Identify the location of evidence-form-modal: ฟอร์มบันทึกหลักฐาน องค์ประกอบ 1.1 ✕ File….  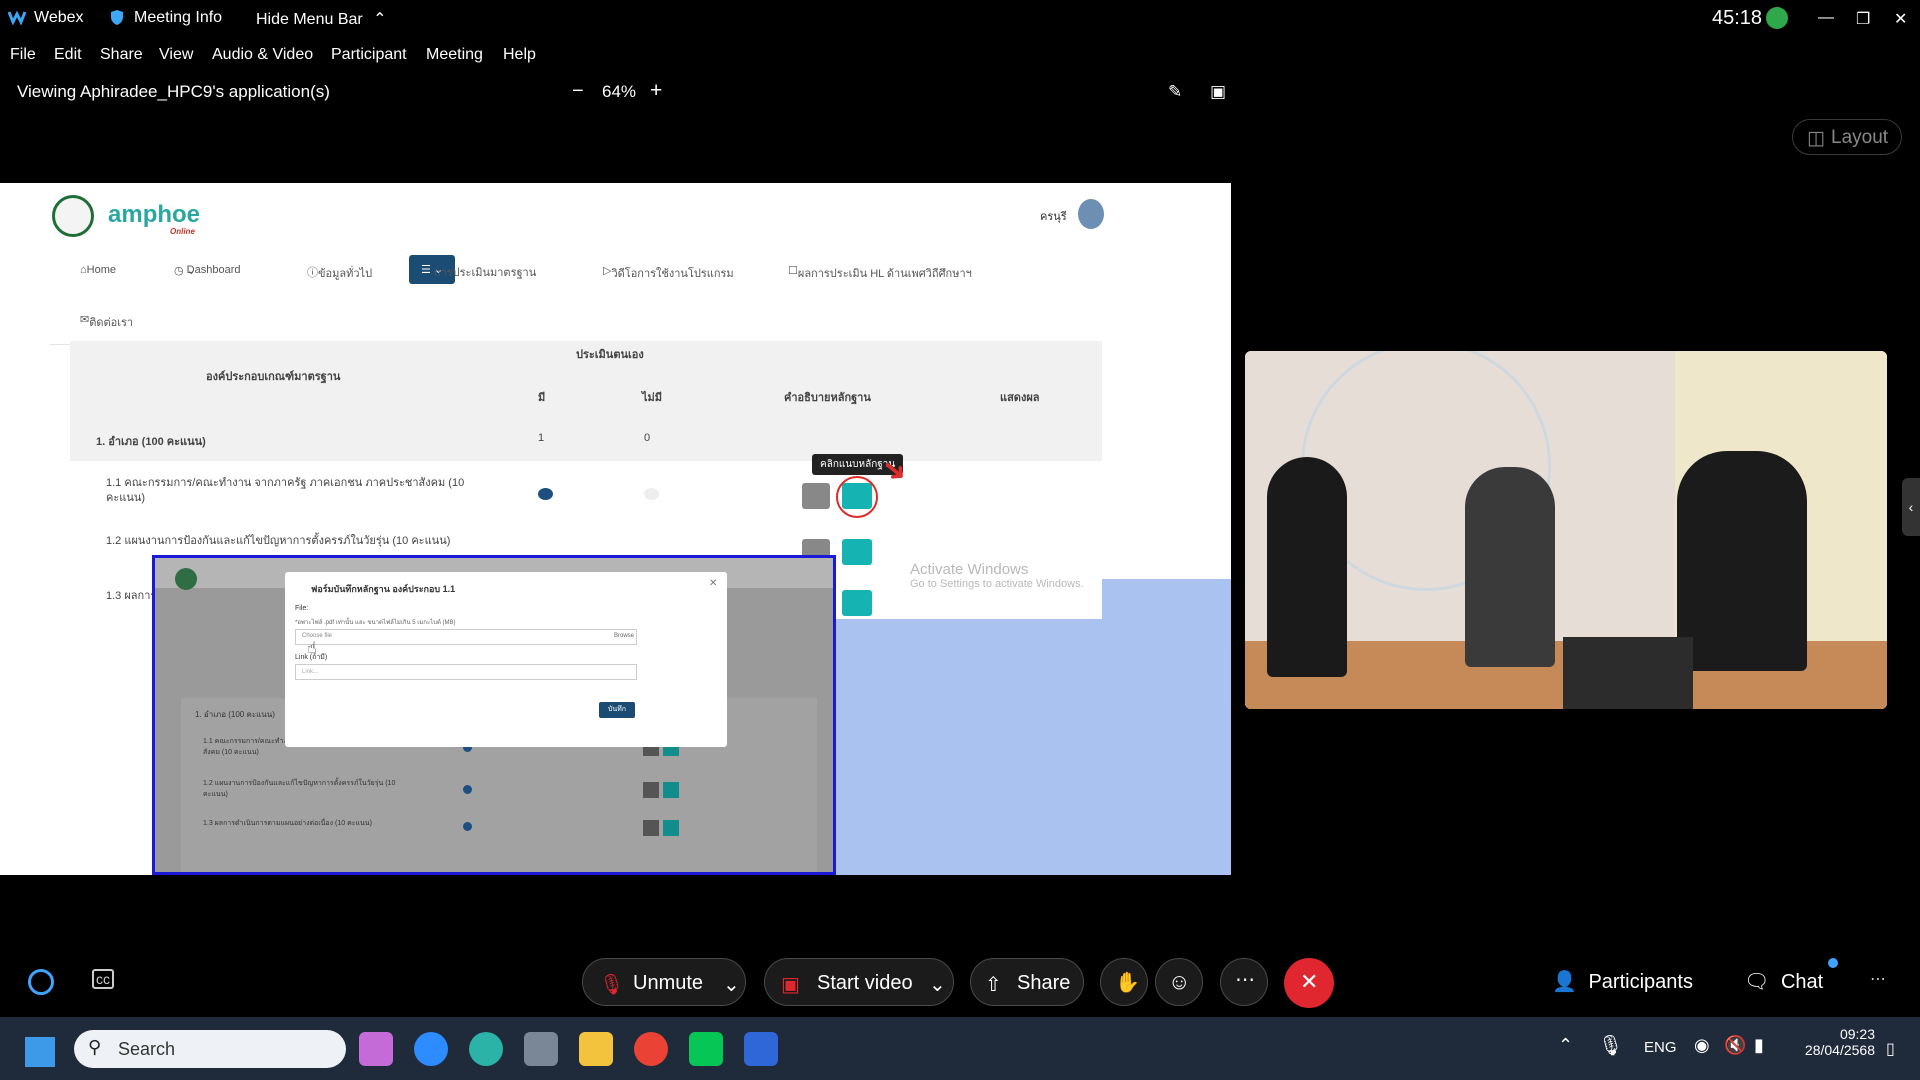
(506, 659).